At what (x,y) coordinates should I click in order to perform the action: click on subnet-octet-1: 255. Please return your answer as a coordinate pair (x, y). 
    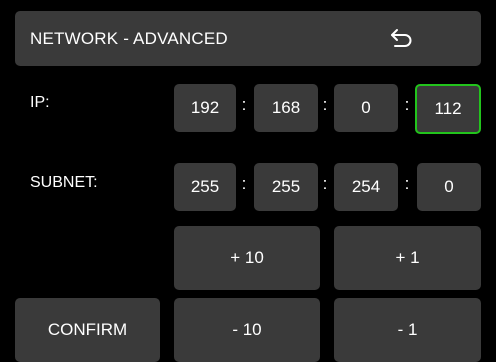
    Looking at the image, I should click on (205, 187).